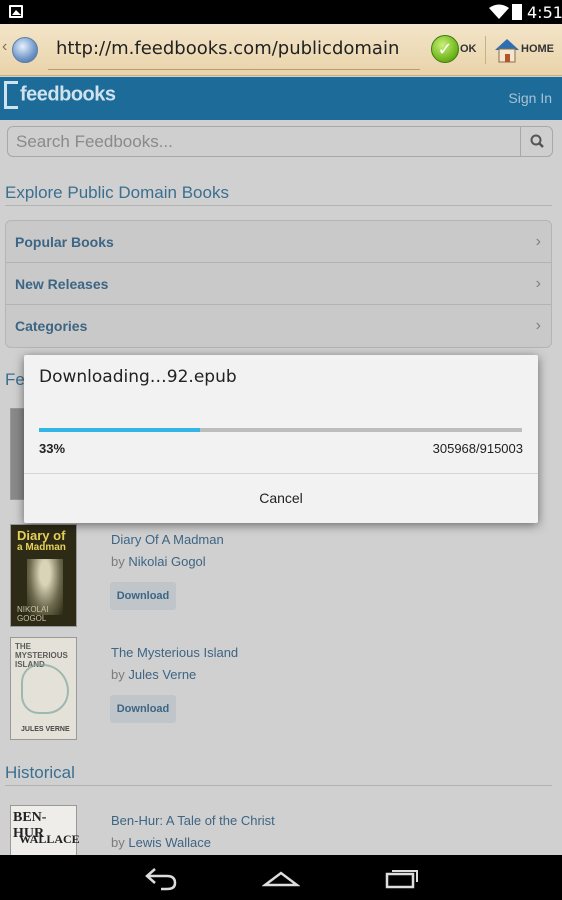 This screenshot has width=562, height=900. What do you see at coordinates (16, 11) in the screenshot?
I see `image-notification-icon` at bounding box center [16, 11].